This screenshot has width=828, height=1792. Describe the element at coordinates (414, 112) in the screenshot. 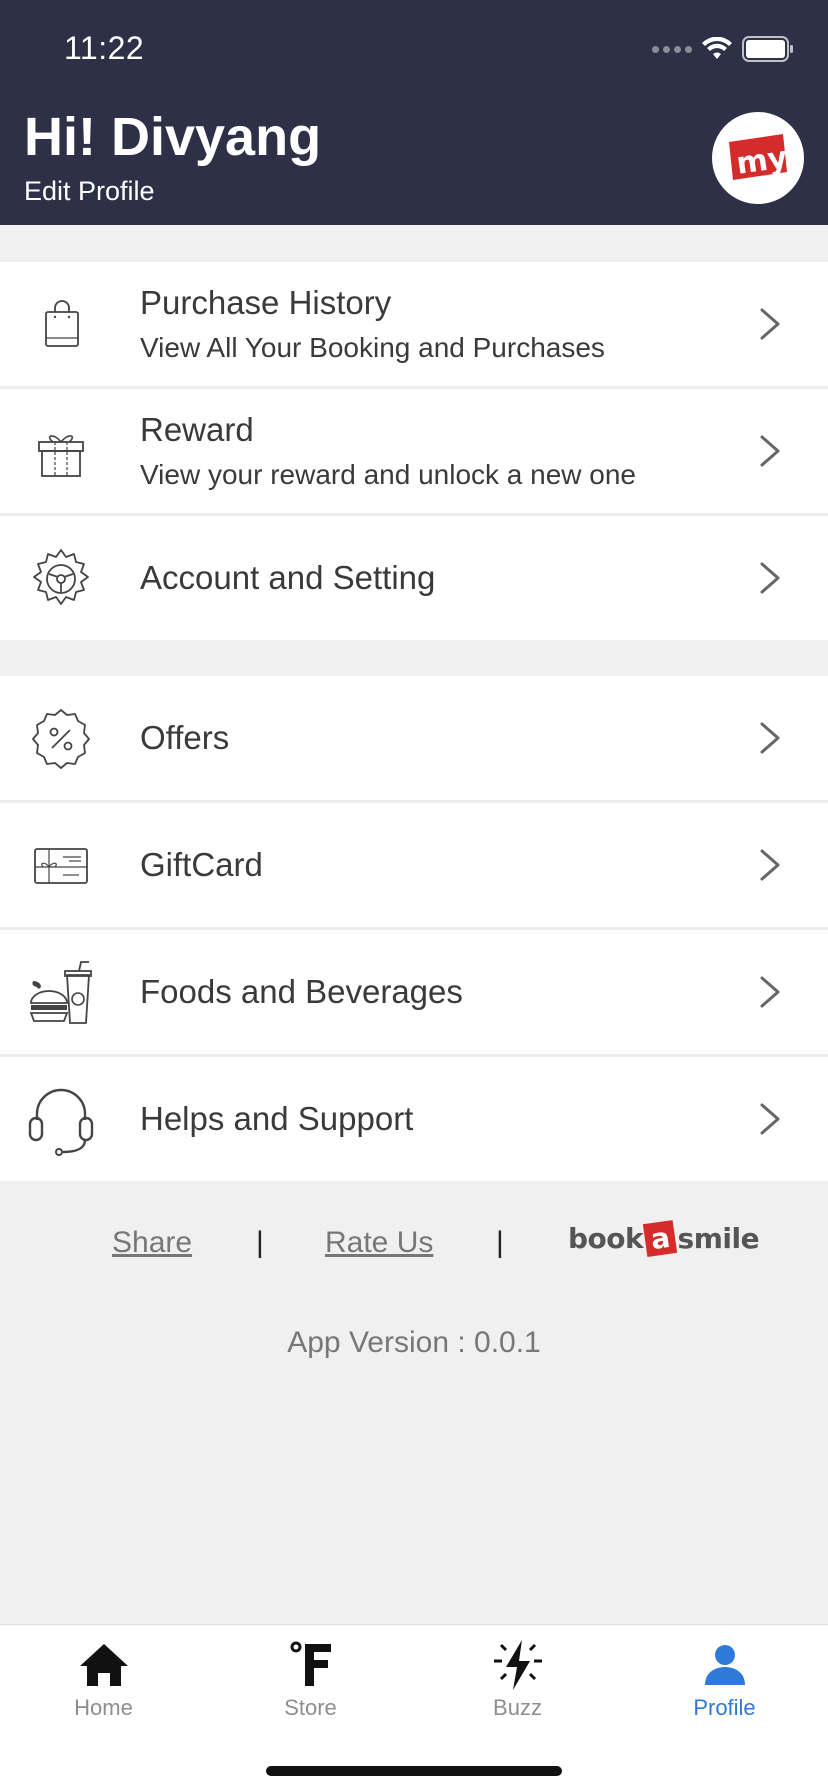

I see `profile-header: 11:22 Hi! Divyang Edit Profile my` at that location.